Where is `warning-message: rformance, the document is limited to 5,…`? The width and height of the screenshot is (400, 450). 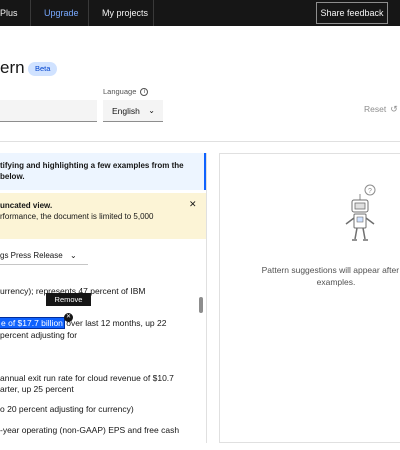 warning-message: rformance, the document is limited to 5,… is located at coordinates (77, 216).